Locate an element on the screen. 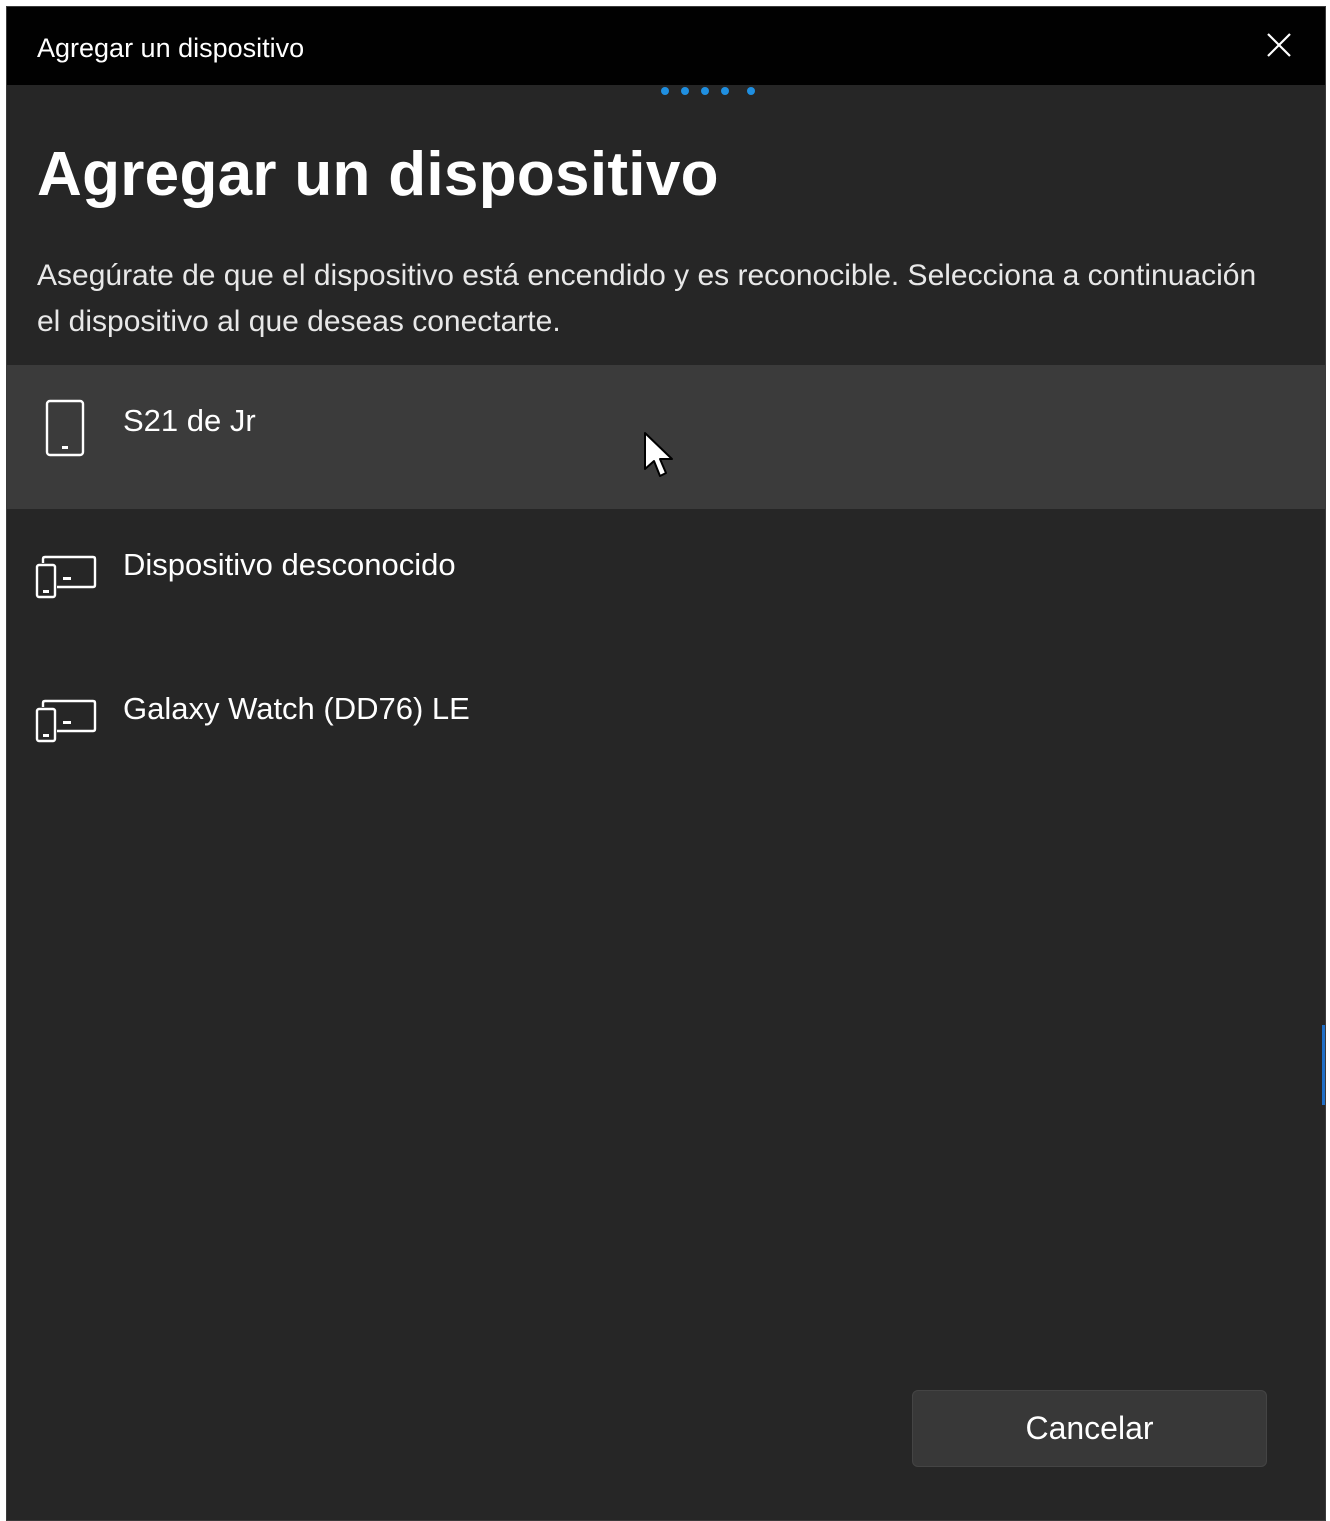 The height and width of the screenshot is (1521, 1330). device-item-s21: S21 de Jr is located at coordinates (666, 437).